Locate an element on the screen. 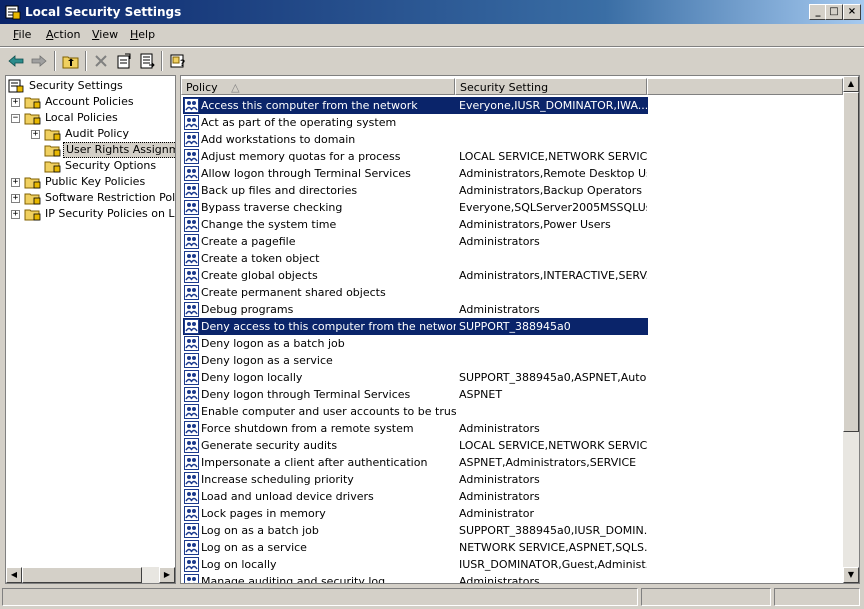 The height and width of the screenshot is (609, 864). help-icon: ? is located at coordinates (178, 61).